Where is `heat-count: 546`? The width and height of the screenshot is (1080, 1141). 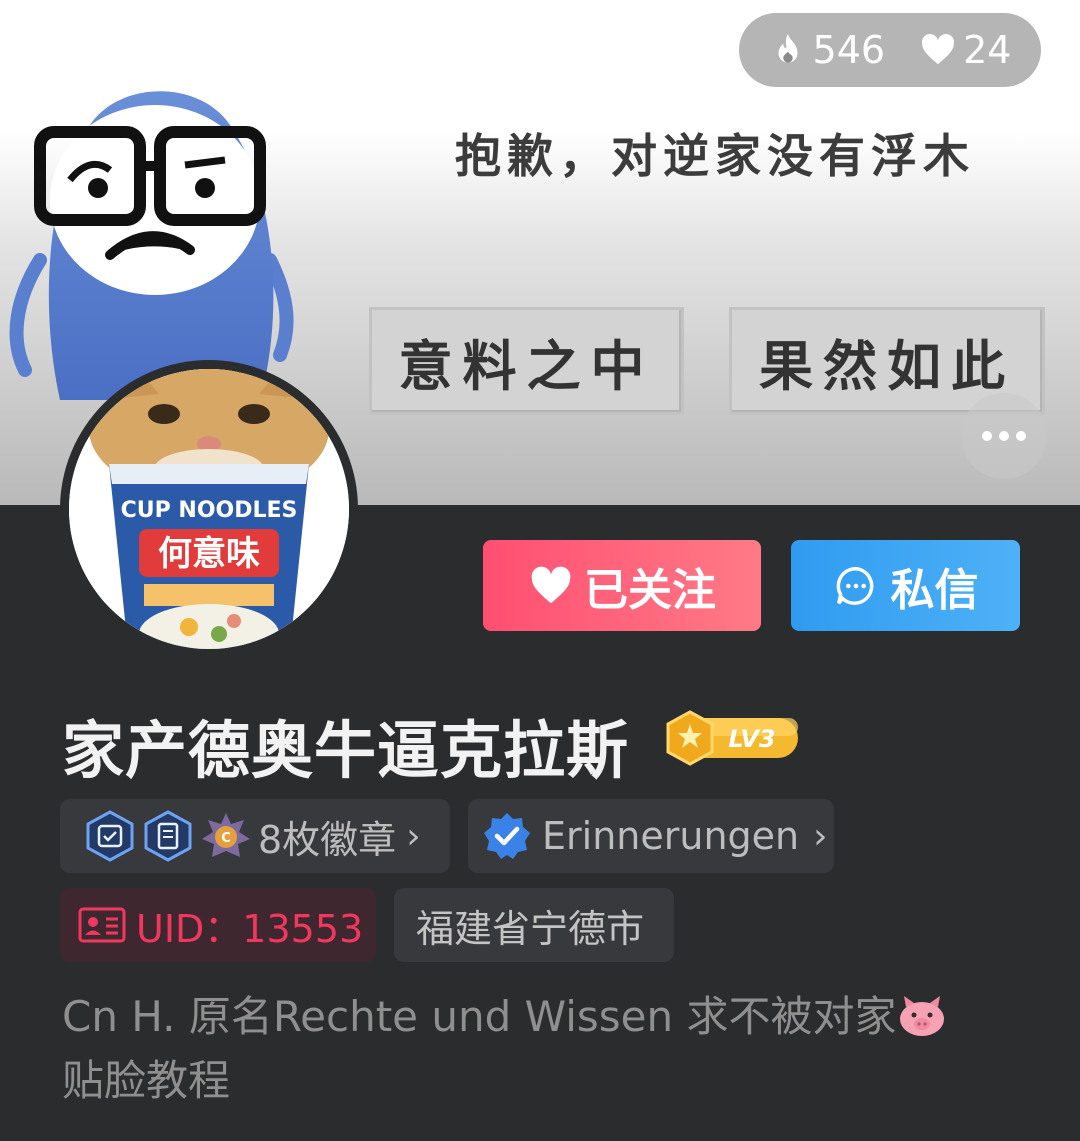 heat-count: 546 is located at coordinates (849, 50).